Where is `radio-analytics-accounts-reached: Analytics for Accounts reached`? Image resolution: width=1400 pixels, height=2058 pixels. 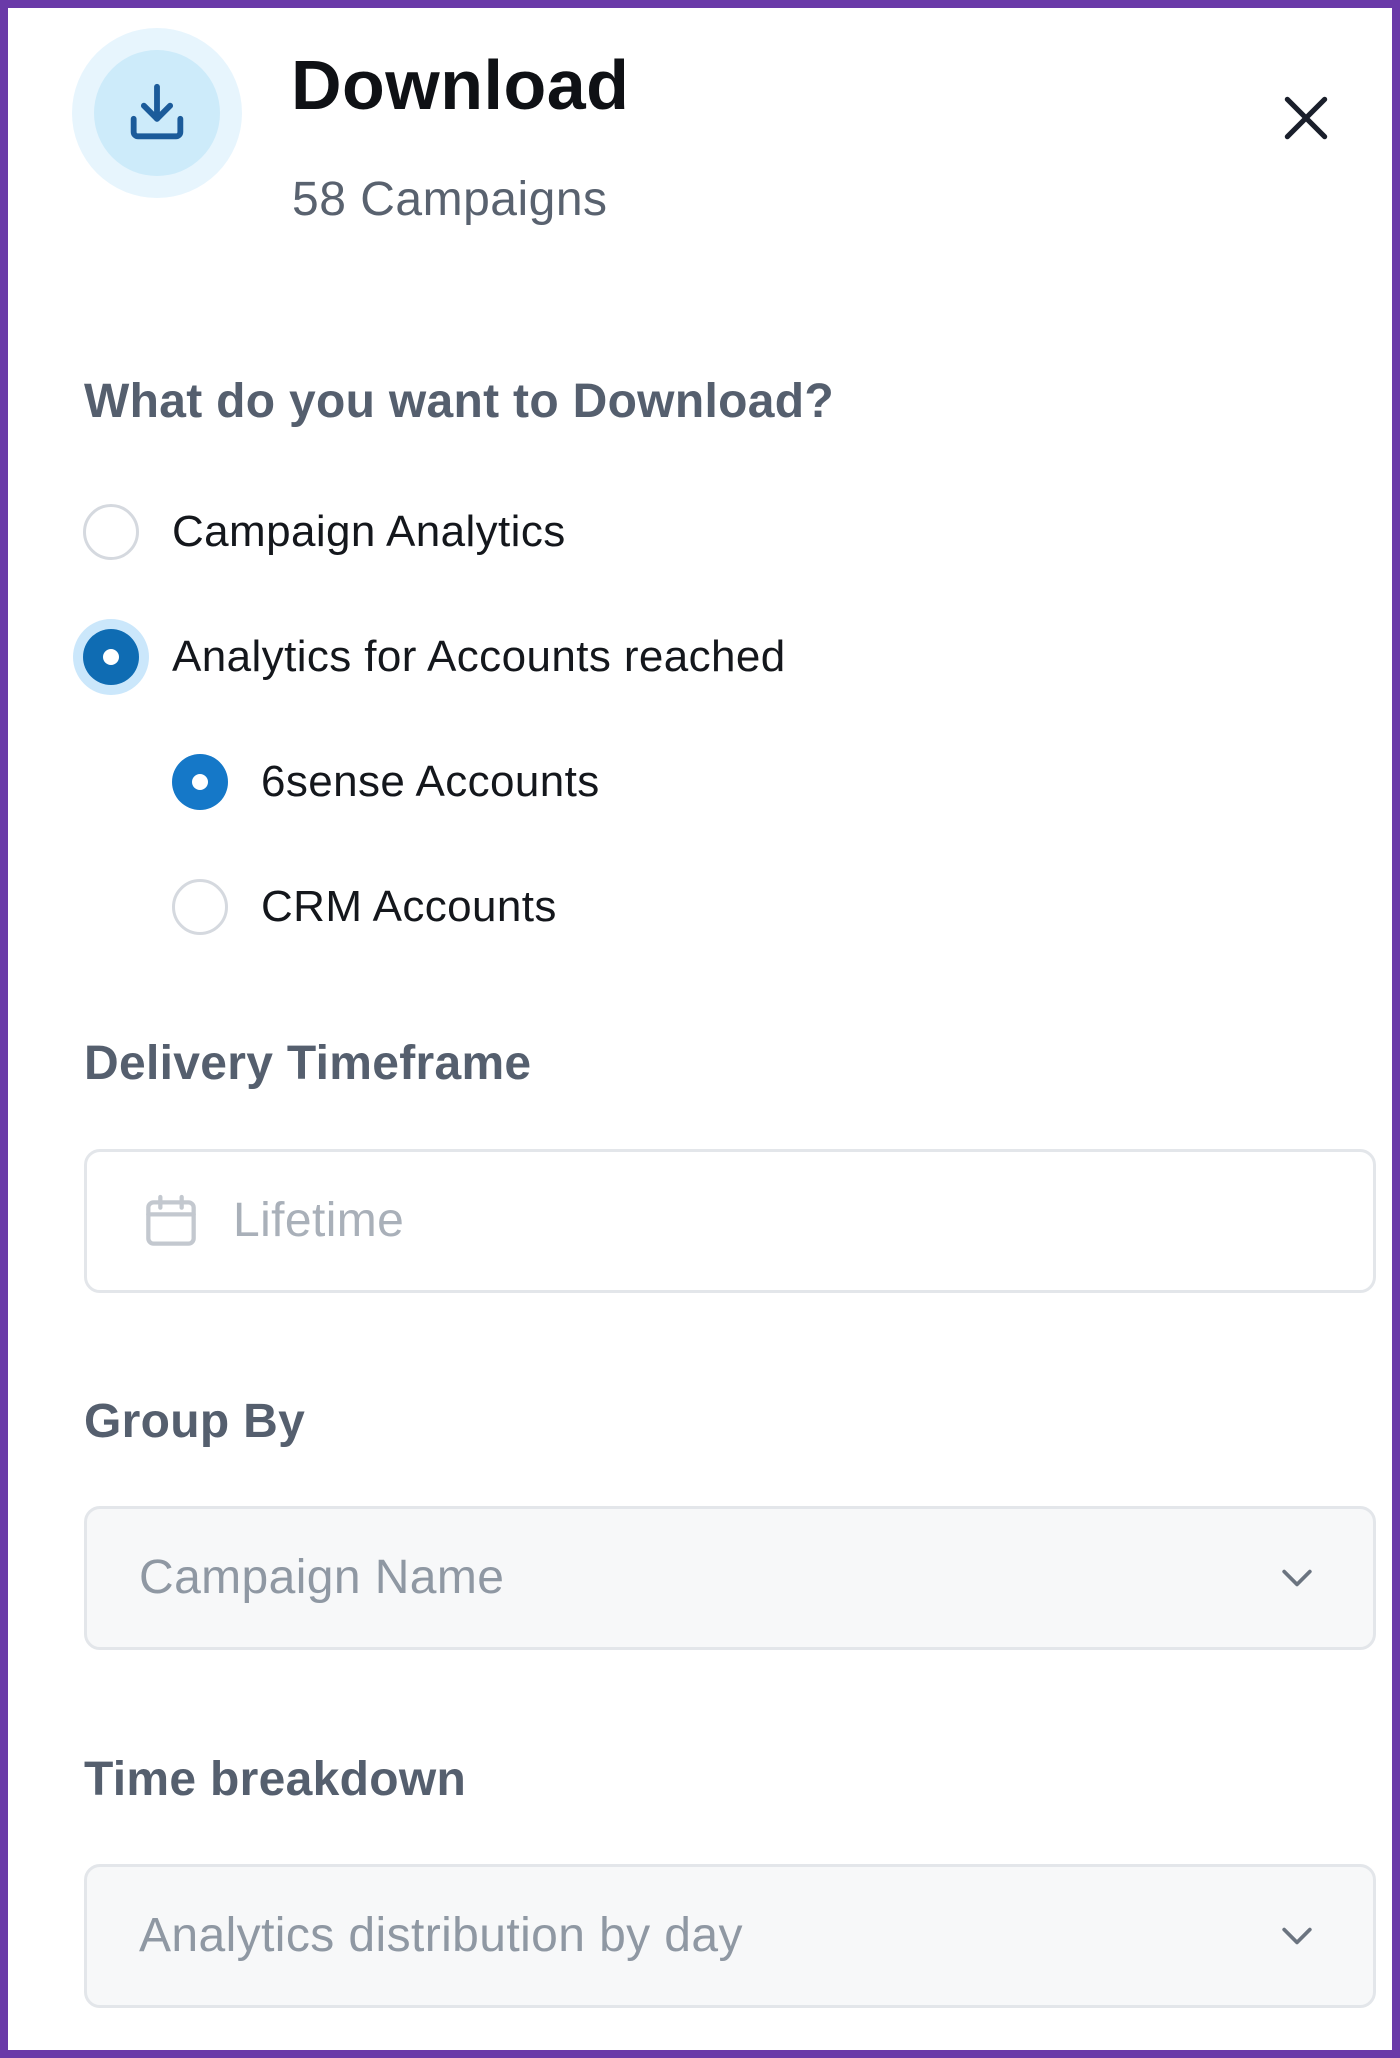 radio-analytics-accounts-reached: Analytics for Accounts reached is located at coordinates (434, 657).